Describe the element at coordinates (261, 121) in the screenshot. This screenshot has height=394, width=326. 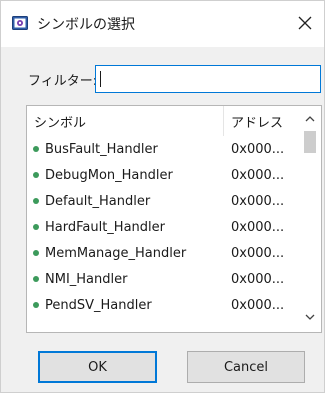
I see `column-header-address: アドレス` at that location.